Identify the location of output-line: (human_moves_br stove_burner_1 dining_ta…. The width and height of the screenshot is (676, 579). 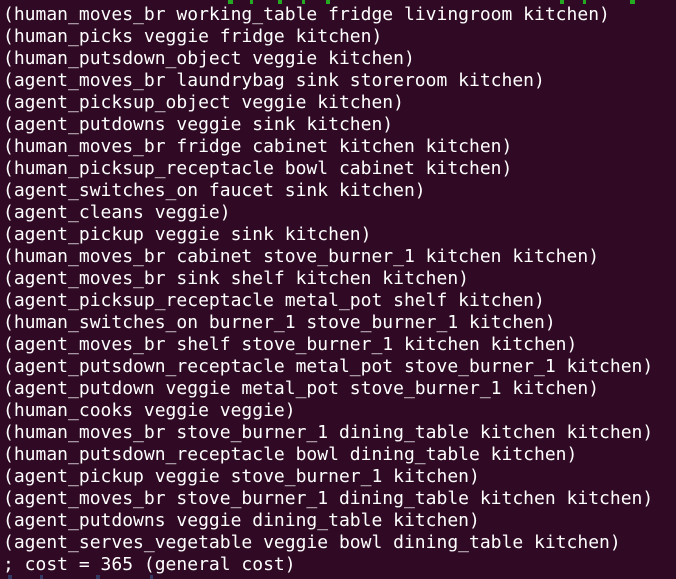
(328, 432).